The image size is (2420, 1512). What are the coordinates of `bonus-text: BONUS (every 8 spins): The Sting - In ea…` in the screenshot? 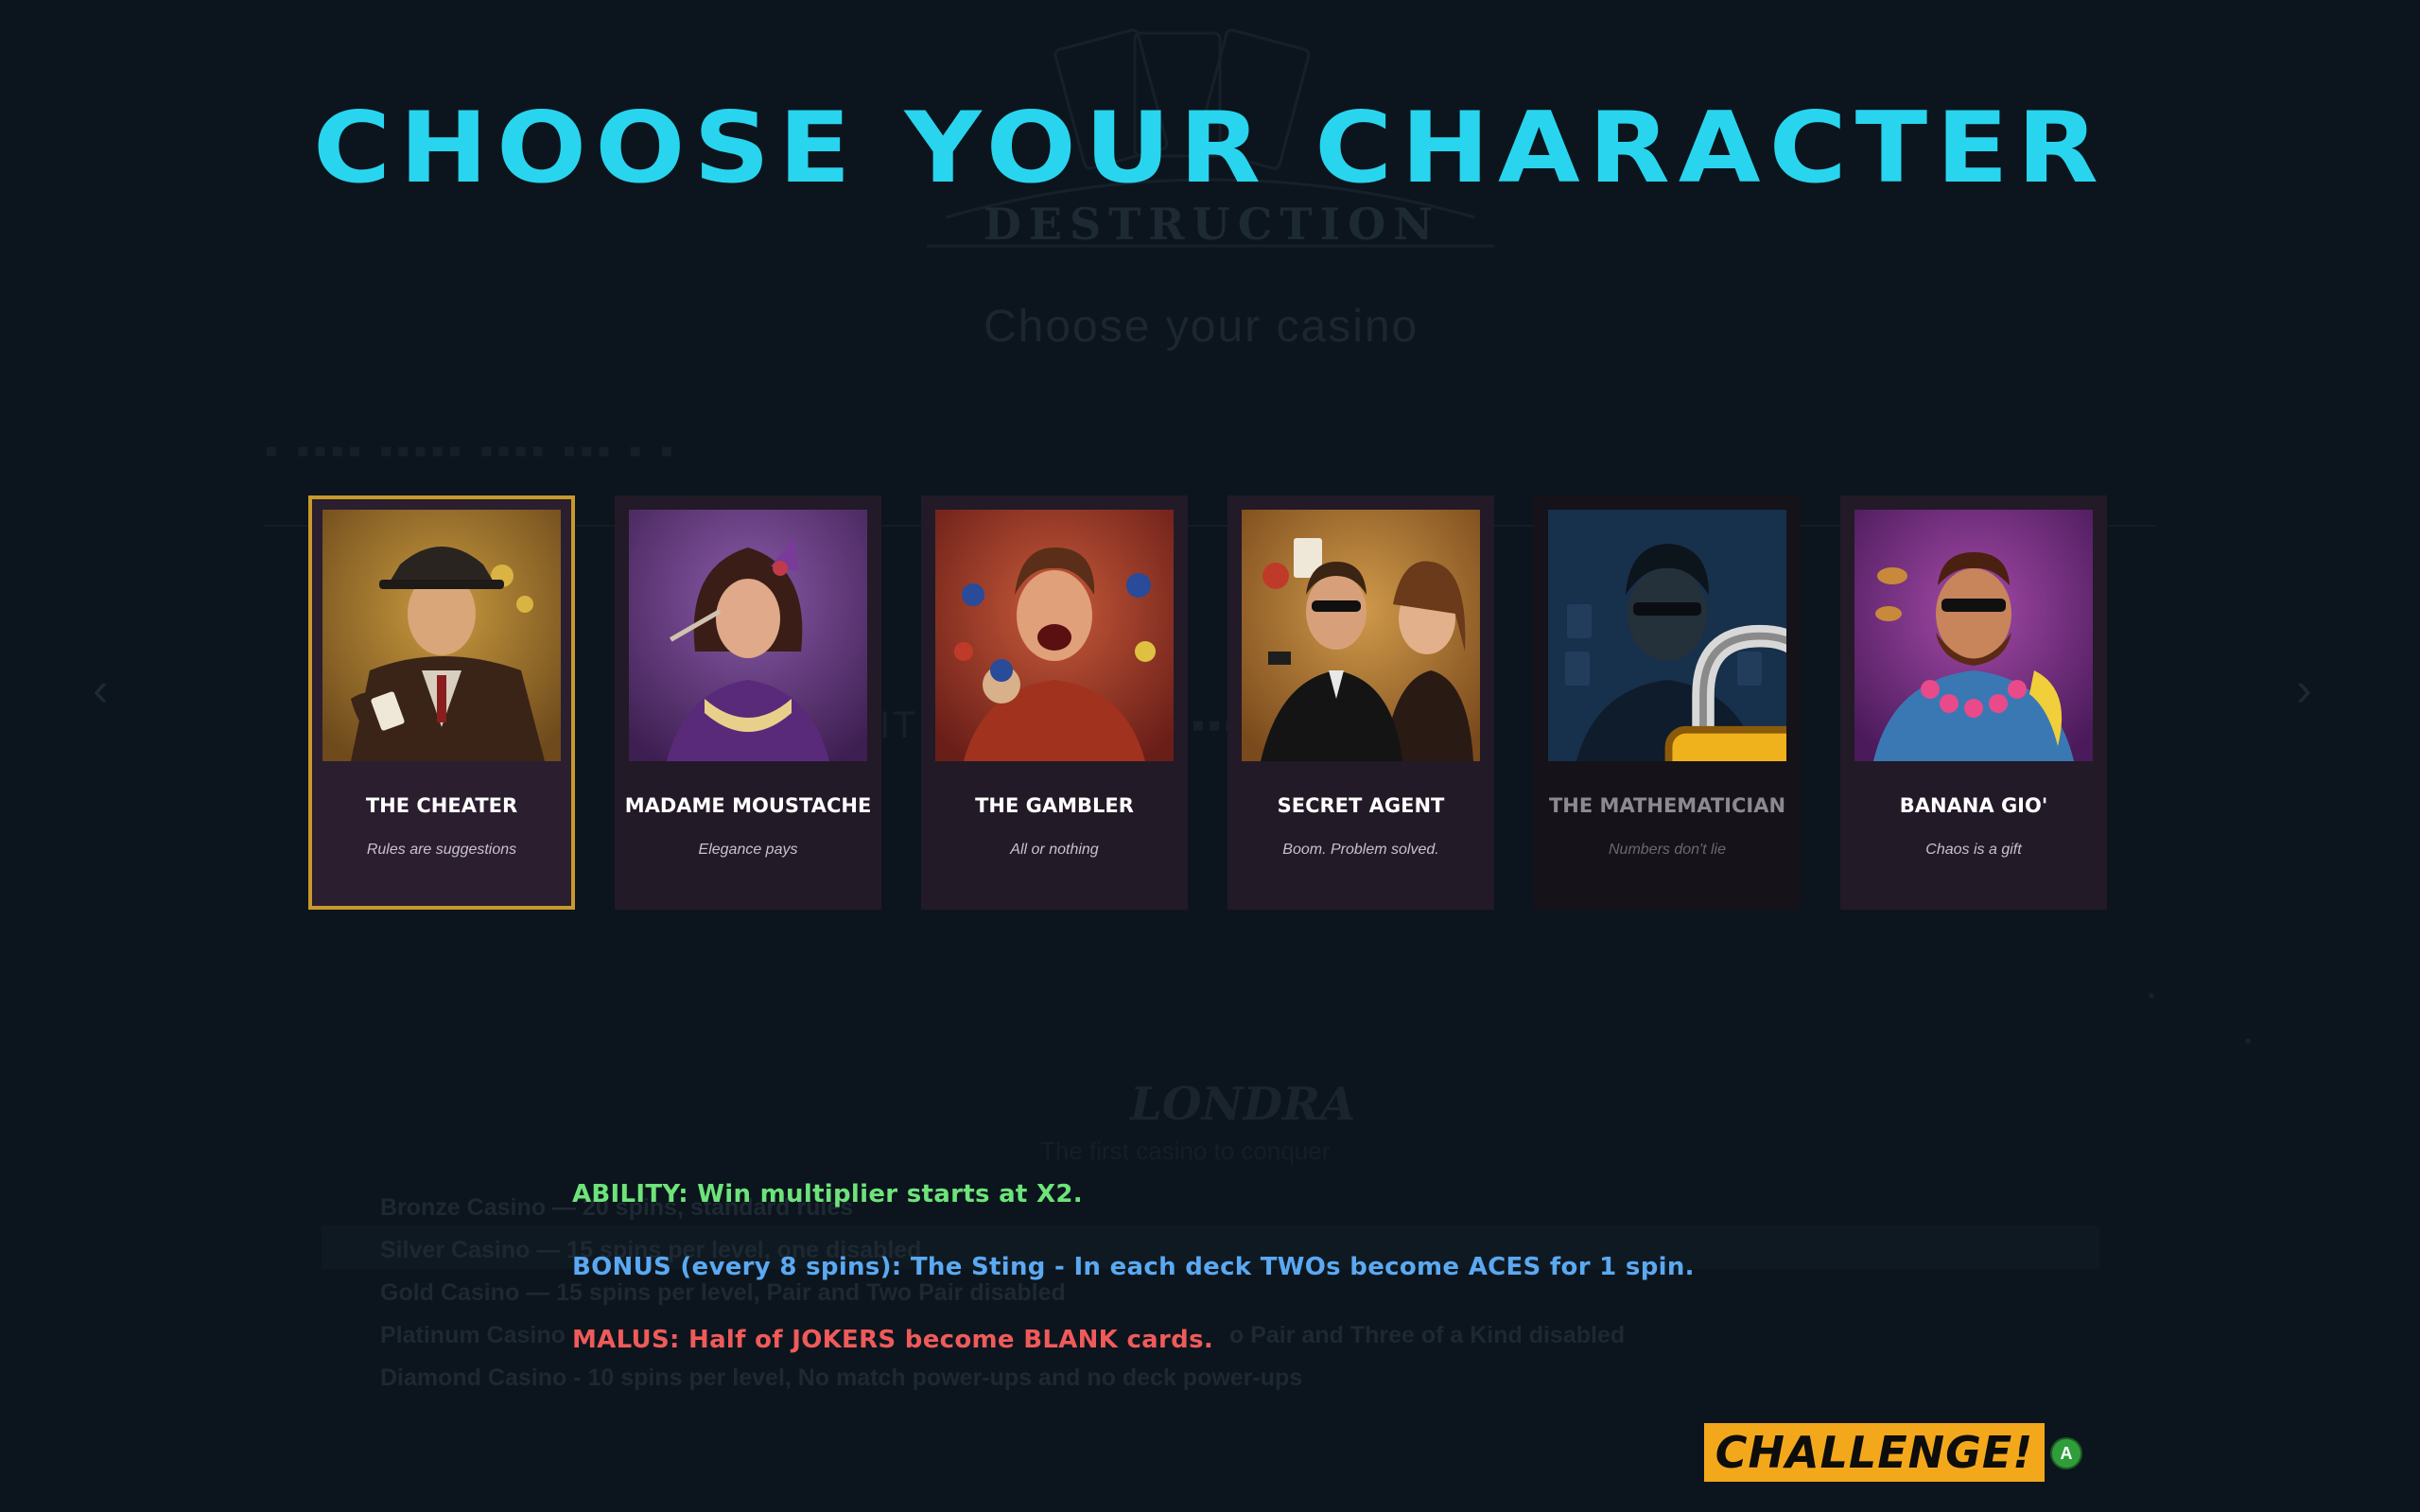 It's located at (1133, 1267).